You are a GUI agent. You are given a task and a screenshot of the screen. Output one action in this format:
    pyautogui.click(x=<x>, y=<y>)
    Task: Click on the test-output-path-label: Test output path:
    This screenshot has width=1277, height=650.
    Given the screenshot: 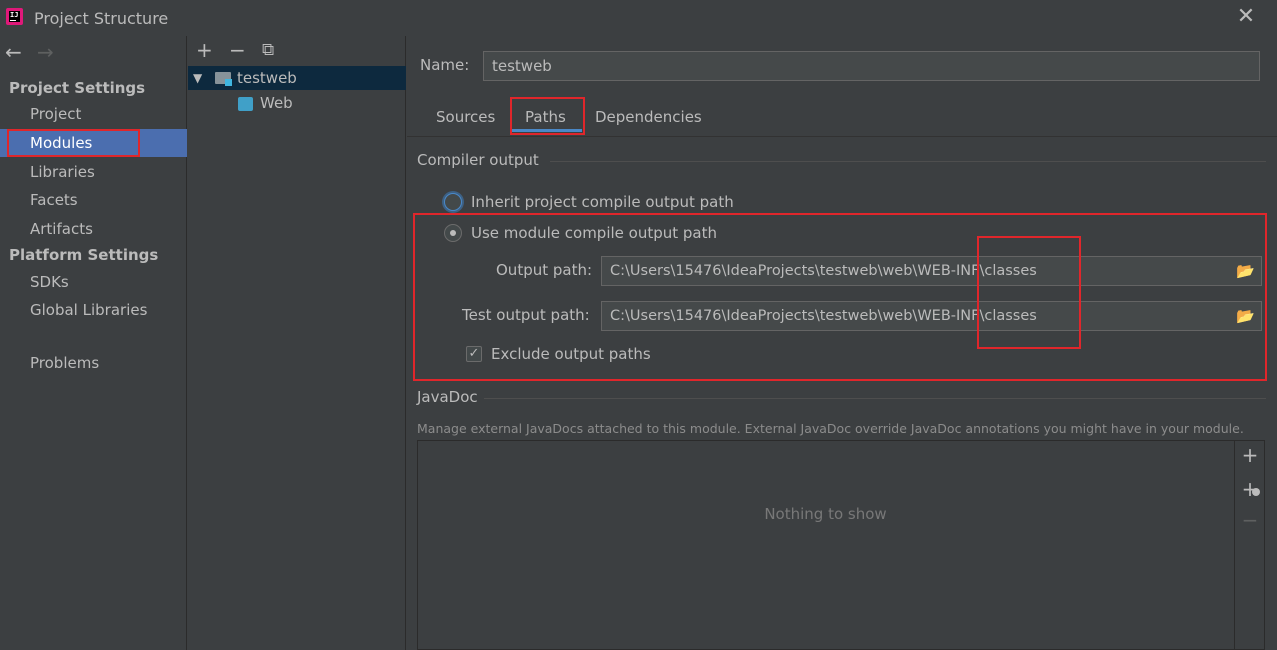 What is the action you would take?
    pyautogui.click(x=526, y=315)
    